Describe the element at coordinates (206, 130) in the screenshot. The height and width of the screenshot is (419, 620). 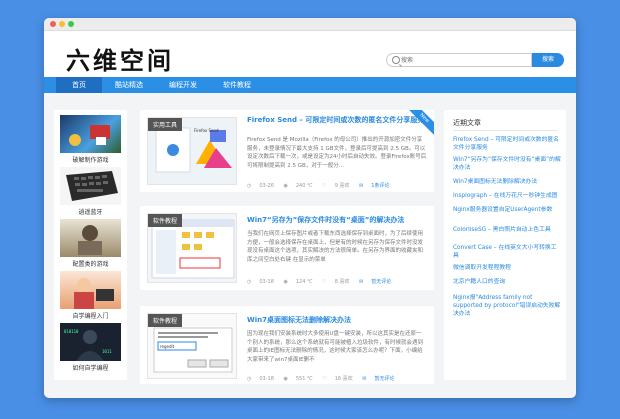
I see `svg-text: Firefox Send` at that location.